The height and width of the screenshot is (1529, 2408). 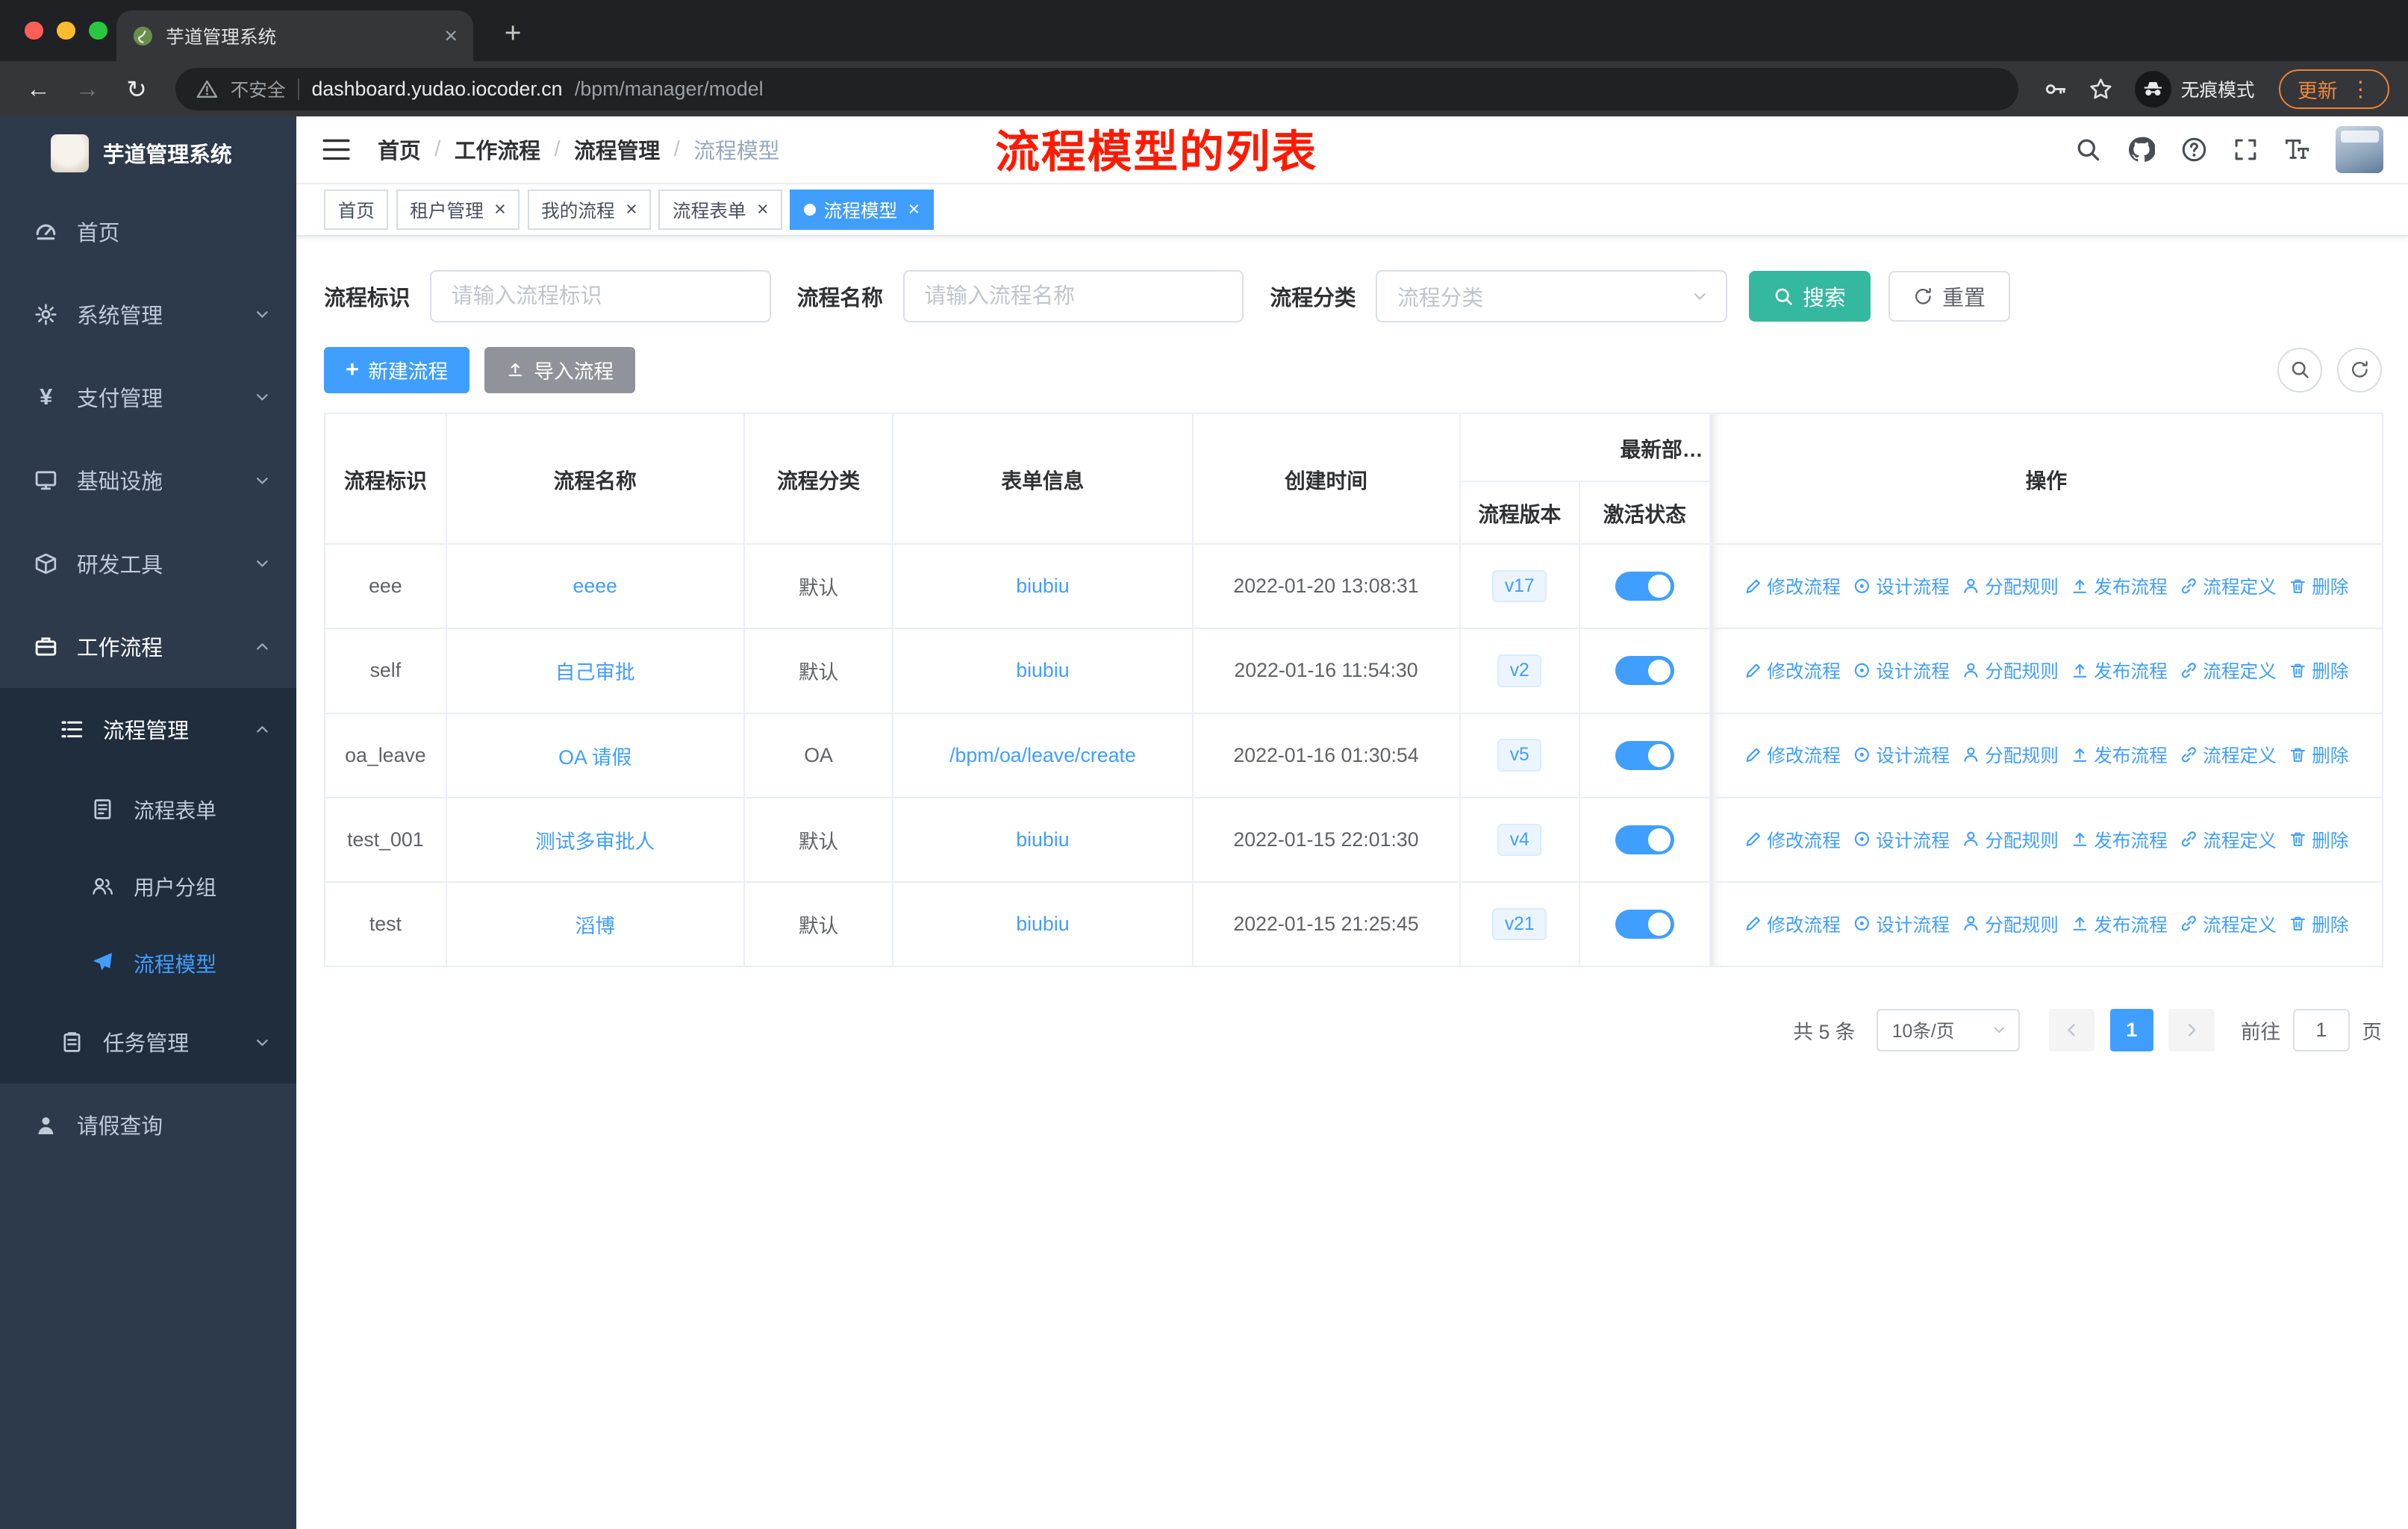 I want to click on sidebar-item-home: 首页, so click(x=148, y=231).